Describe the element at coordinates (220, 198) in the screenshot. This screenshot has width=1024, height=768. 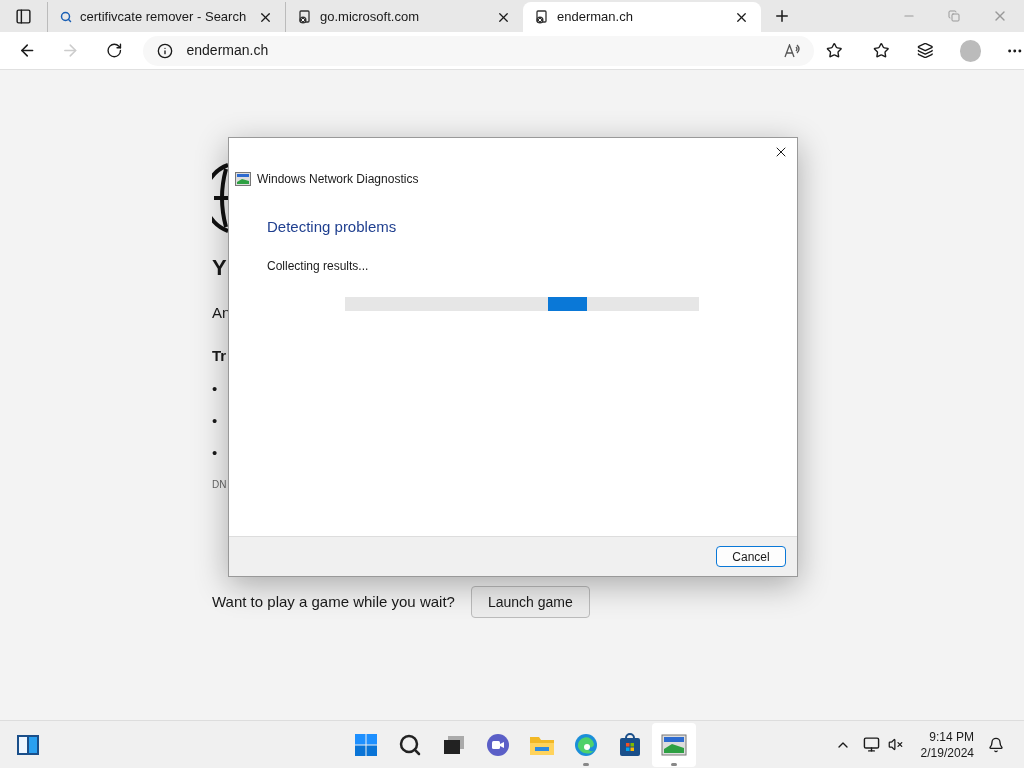
I see `globe-icon` at that location.